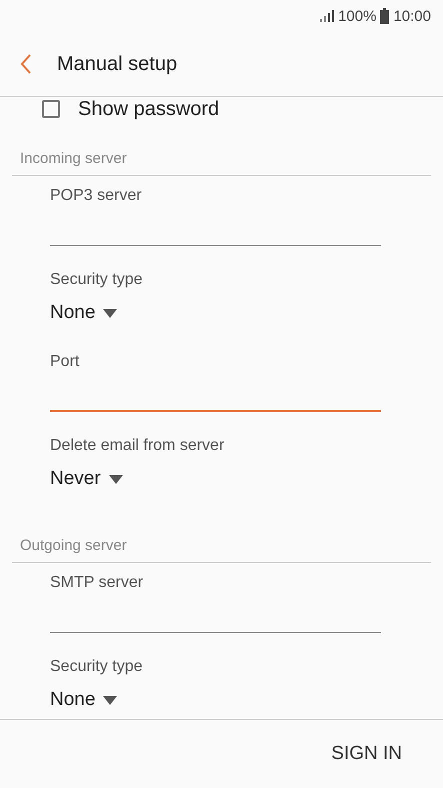  Describe the element at coordinates (86, 479) in the screenshot. I see `dropdown: Never` at that location.